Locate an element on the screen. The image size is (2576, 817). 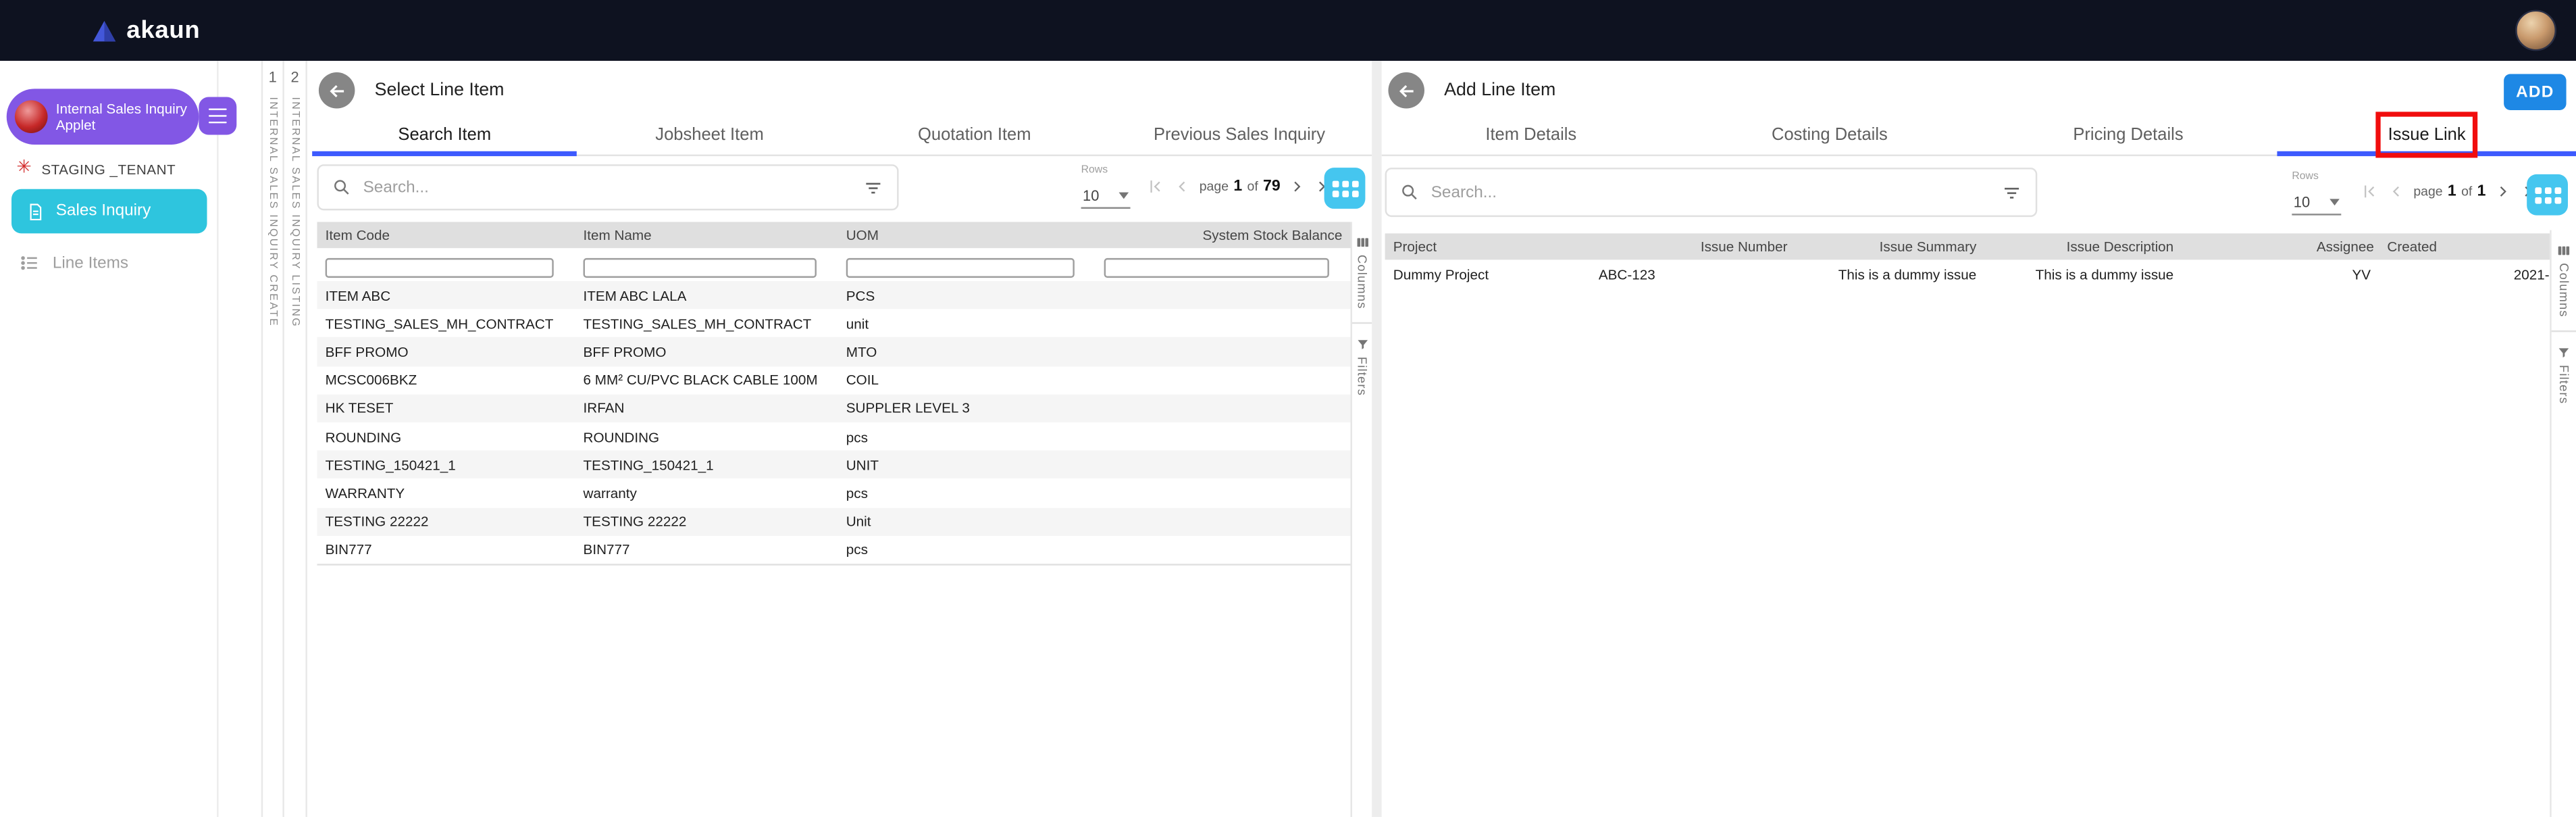
tab-search-item: Search Item is located at coordinates (445, 136).